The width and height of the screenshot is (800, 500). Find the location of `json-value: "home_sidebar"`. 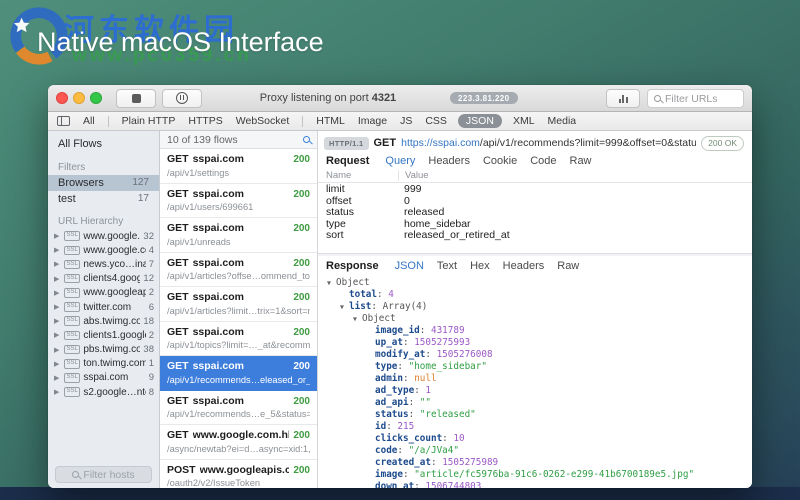

json-value: "home_sidebar" is located at coordinates (447, 366).